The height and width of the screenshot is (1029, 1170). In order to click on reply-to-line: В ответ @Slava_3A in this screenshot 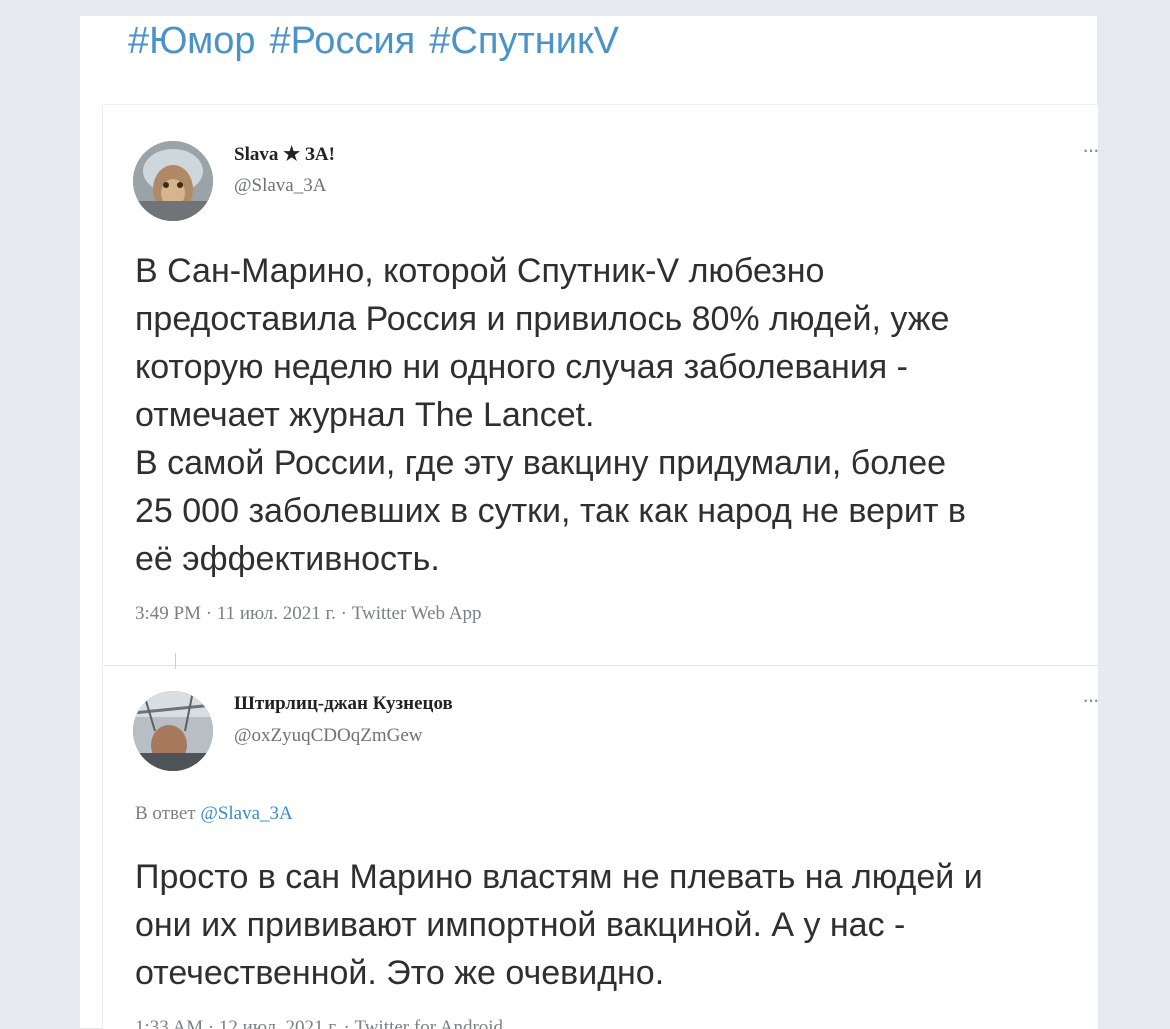, I will do `click(214, 814)`.